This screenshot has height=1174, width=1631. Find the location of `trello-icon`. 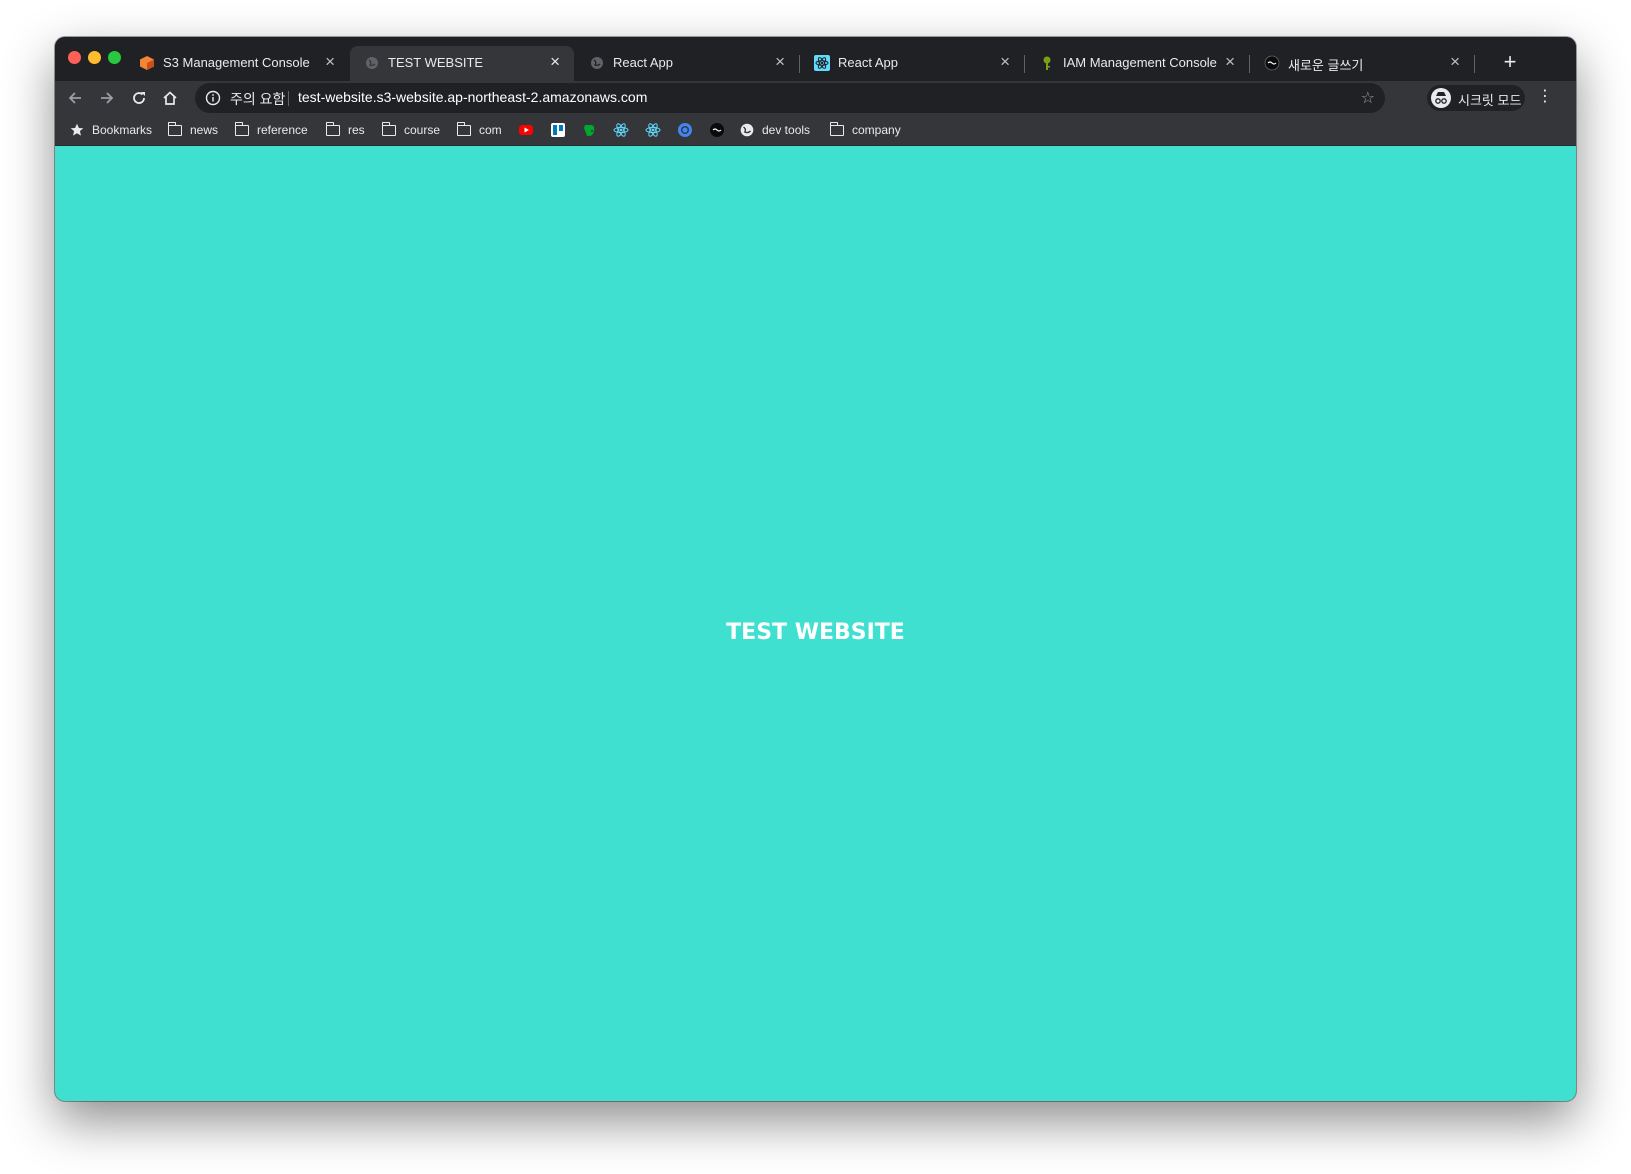

trello-icon is located at coordinates (558, 130).